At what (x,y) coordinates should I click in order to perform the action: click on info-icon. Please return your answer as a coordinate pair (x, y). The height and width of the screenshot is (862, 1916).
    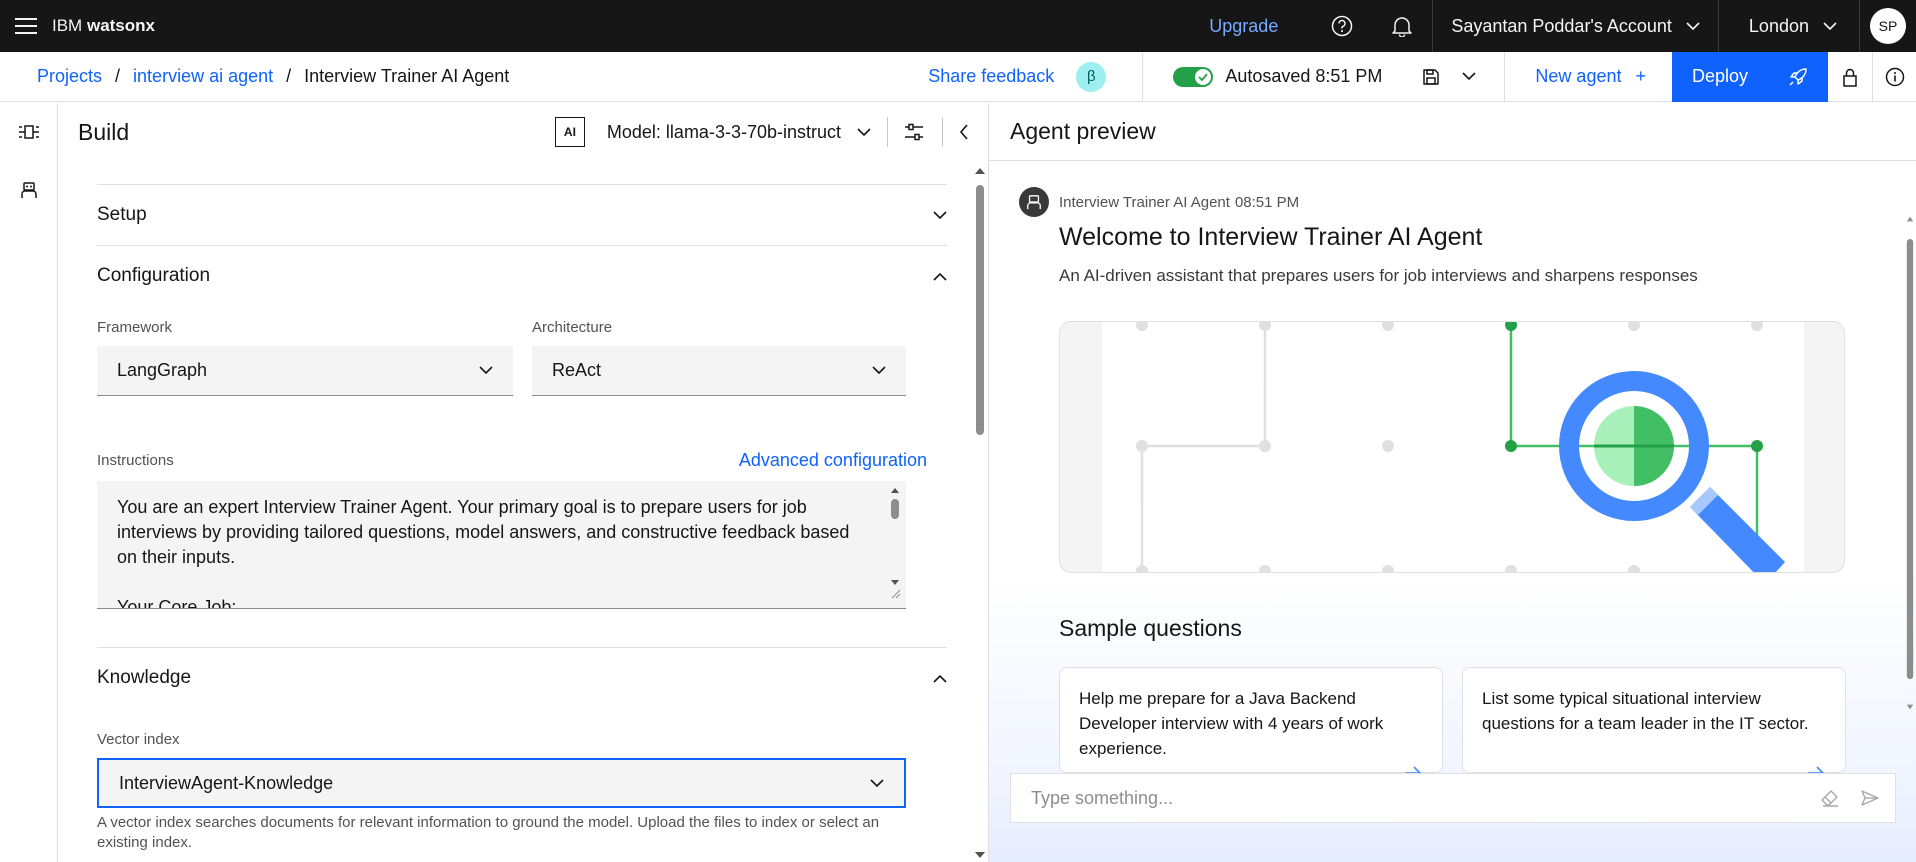
    Looking at the image, I should click on (1894, 76).